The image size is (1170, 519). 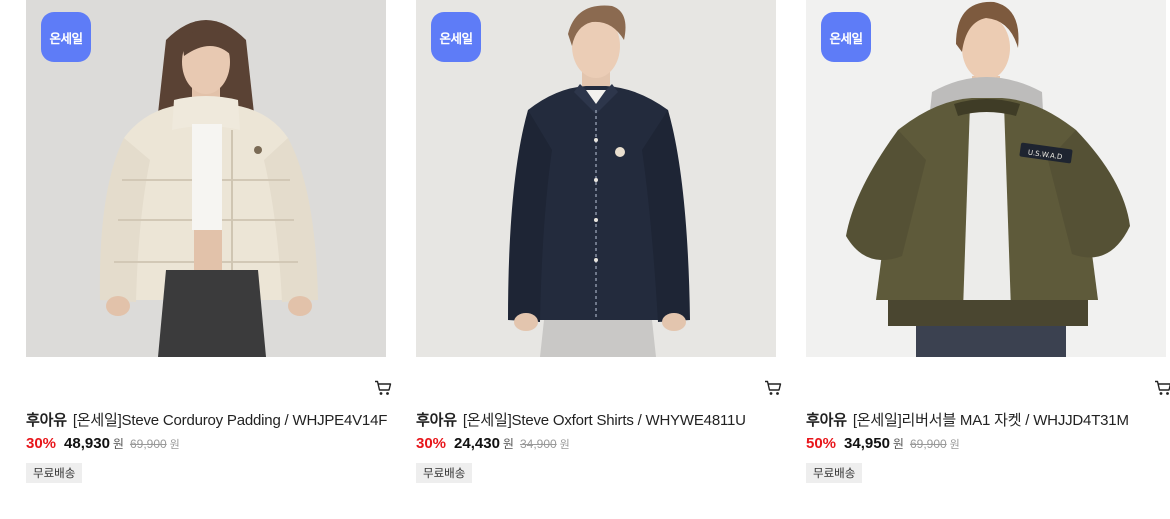 What do you see at coordinates (230, 420) in the screenshot?
I see `product-name: [온세일]Steve Corduroy Padding / WHJPE4V14F` at bounding box center [230, 420].